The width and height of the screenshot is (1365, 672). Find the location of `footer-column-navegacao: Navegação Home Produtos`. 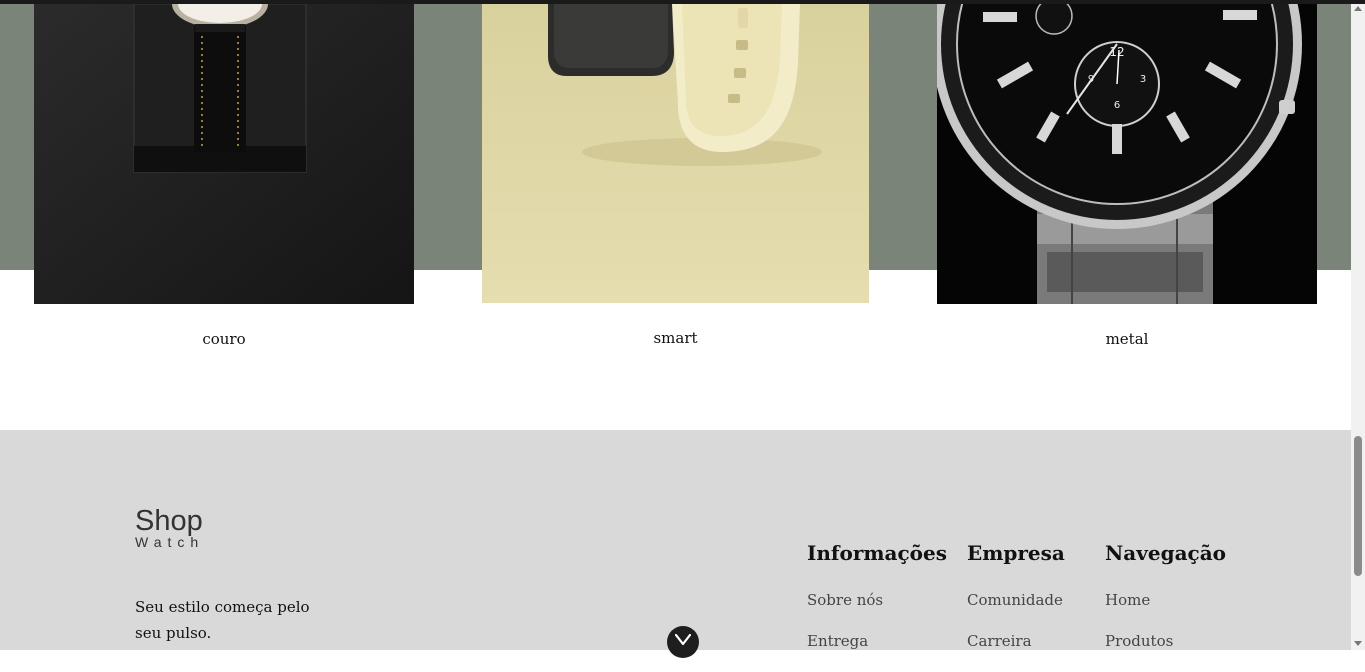

footer-column-navegacao: Navegação Home Produtos is located at coordinates (1165, 605).